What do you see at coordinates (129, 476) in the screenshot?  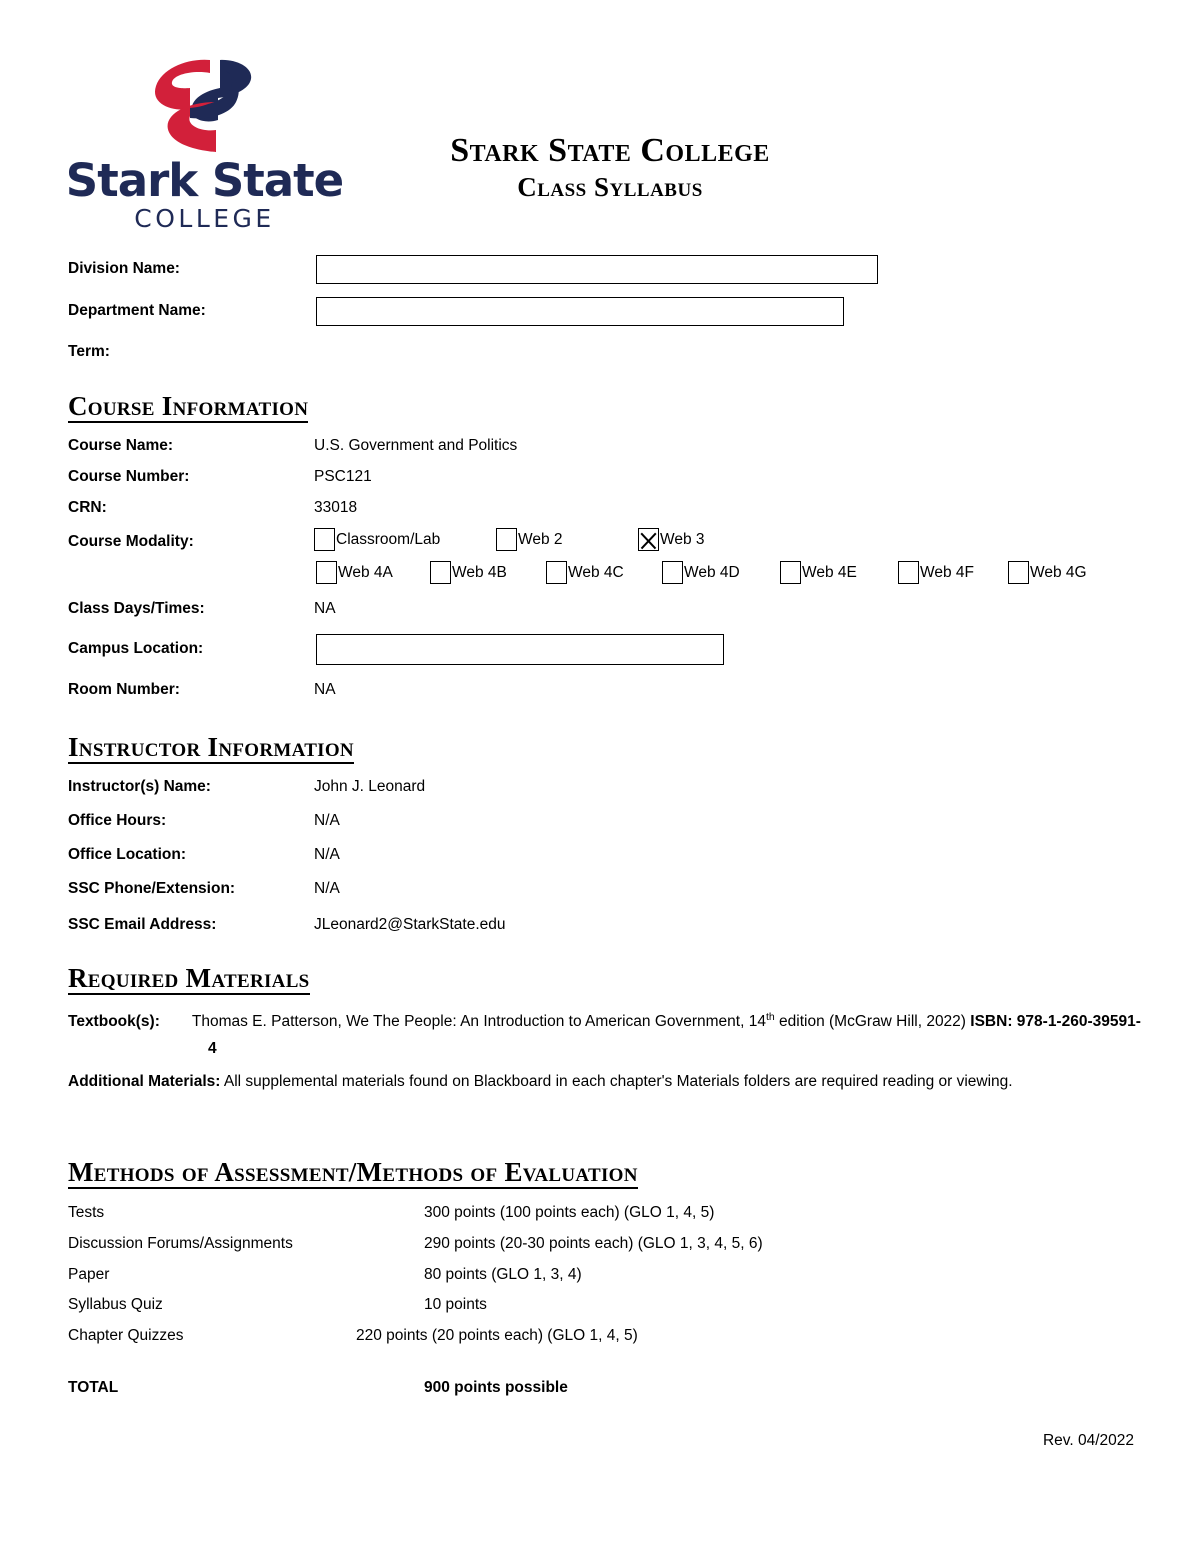 I see `course-number-label: Course Number:` at bounding box center [129, 476].